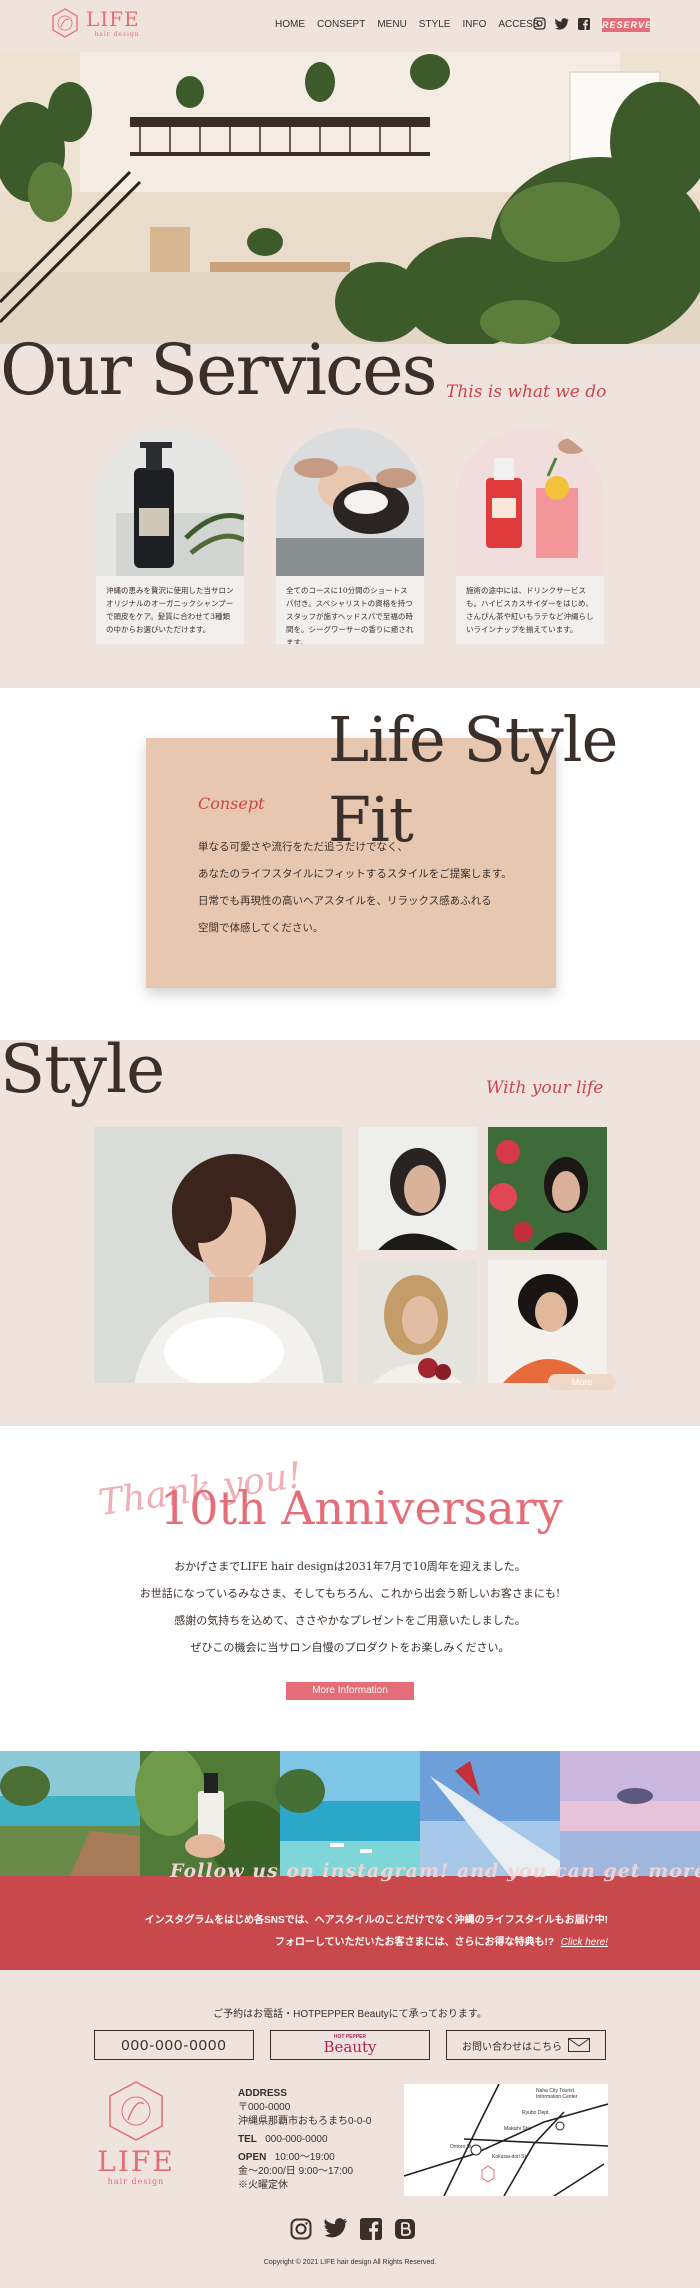 The height and width of the screenshot is (2288, 700). What do you see at coordinates (536, 2113) in the screenshot?
I see `map-label-ryubo: Ryubo Dept.` at bounding box center [536, 2113].